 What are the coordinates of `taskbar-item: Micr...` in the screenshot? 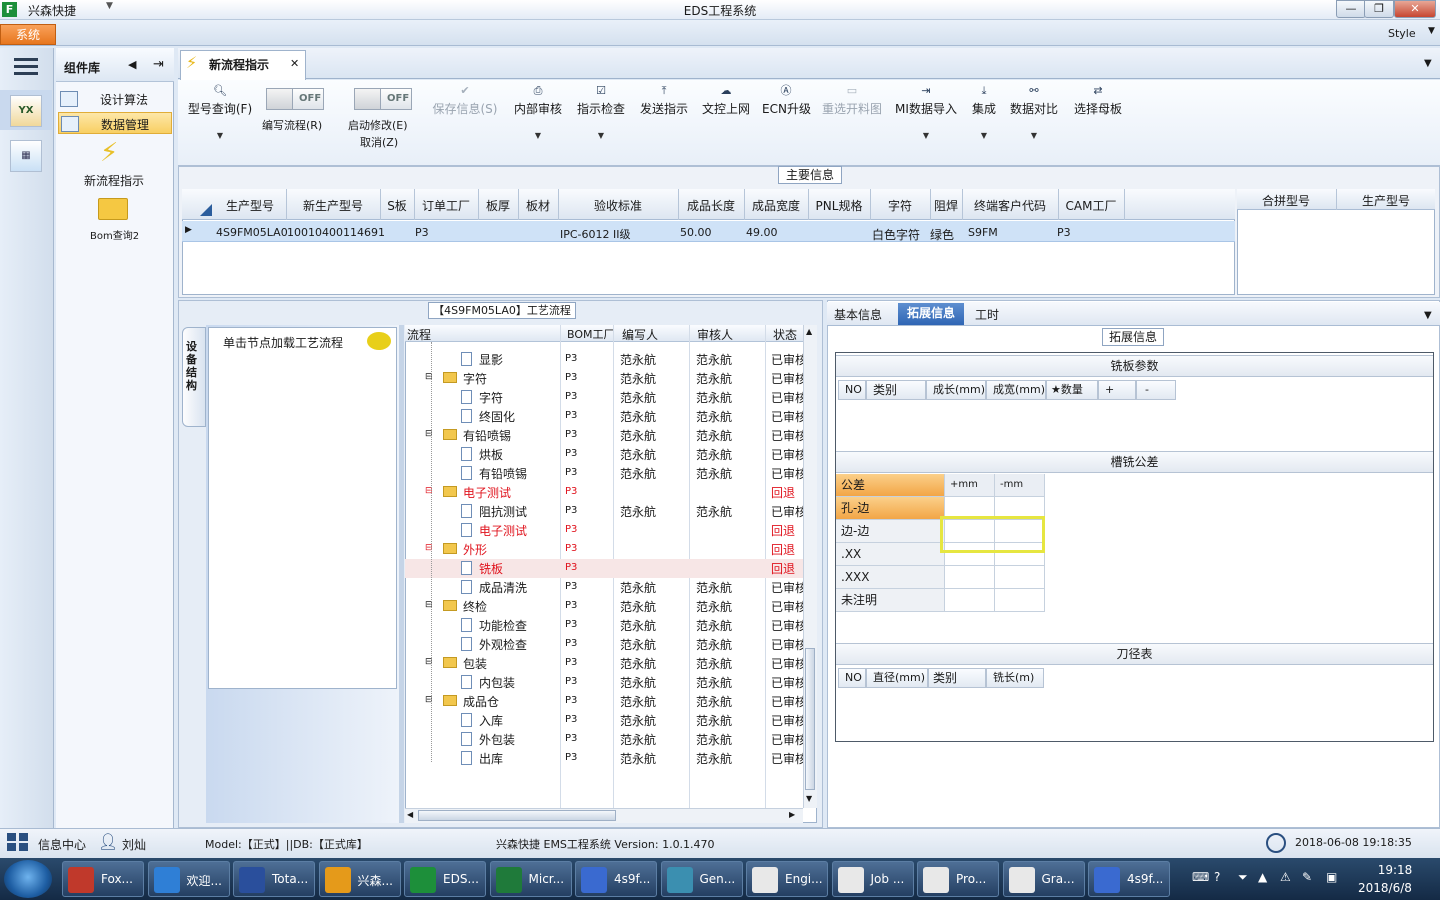 It's located at (530, 879).